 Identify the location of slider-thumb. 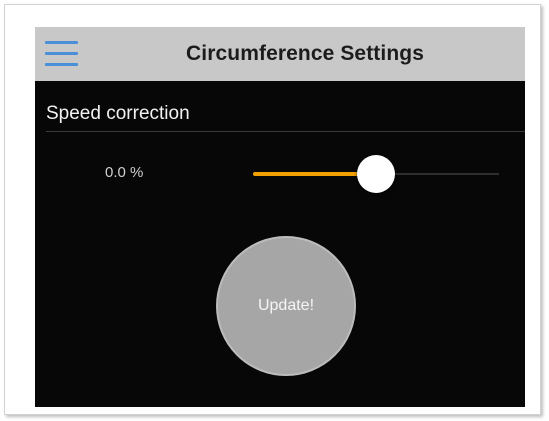
(376, 174).